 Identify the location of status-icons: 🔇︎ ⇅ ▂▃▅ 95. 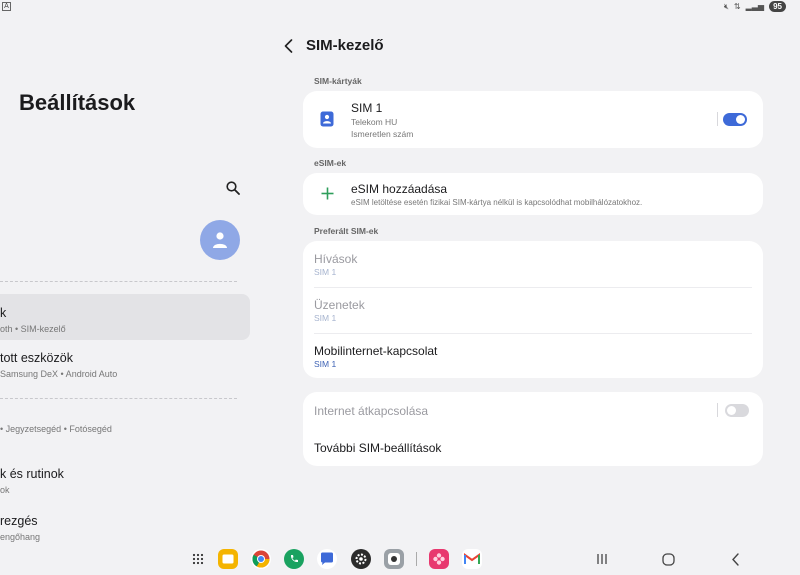
(755, 6).